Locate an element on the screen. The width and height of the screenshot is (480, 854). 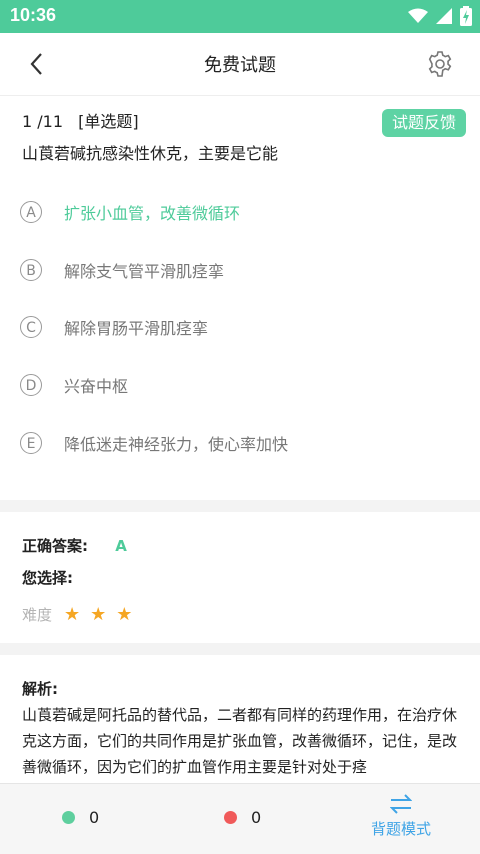
difficulty-stars: ★★★ is located at coordinates (103, 614).